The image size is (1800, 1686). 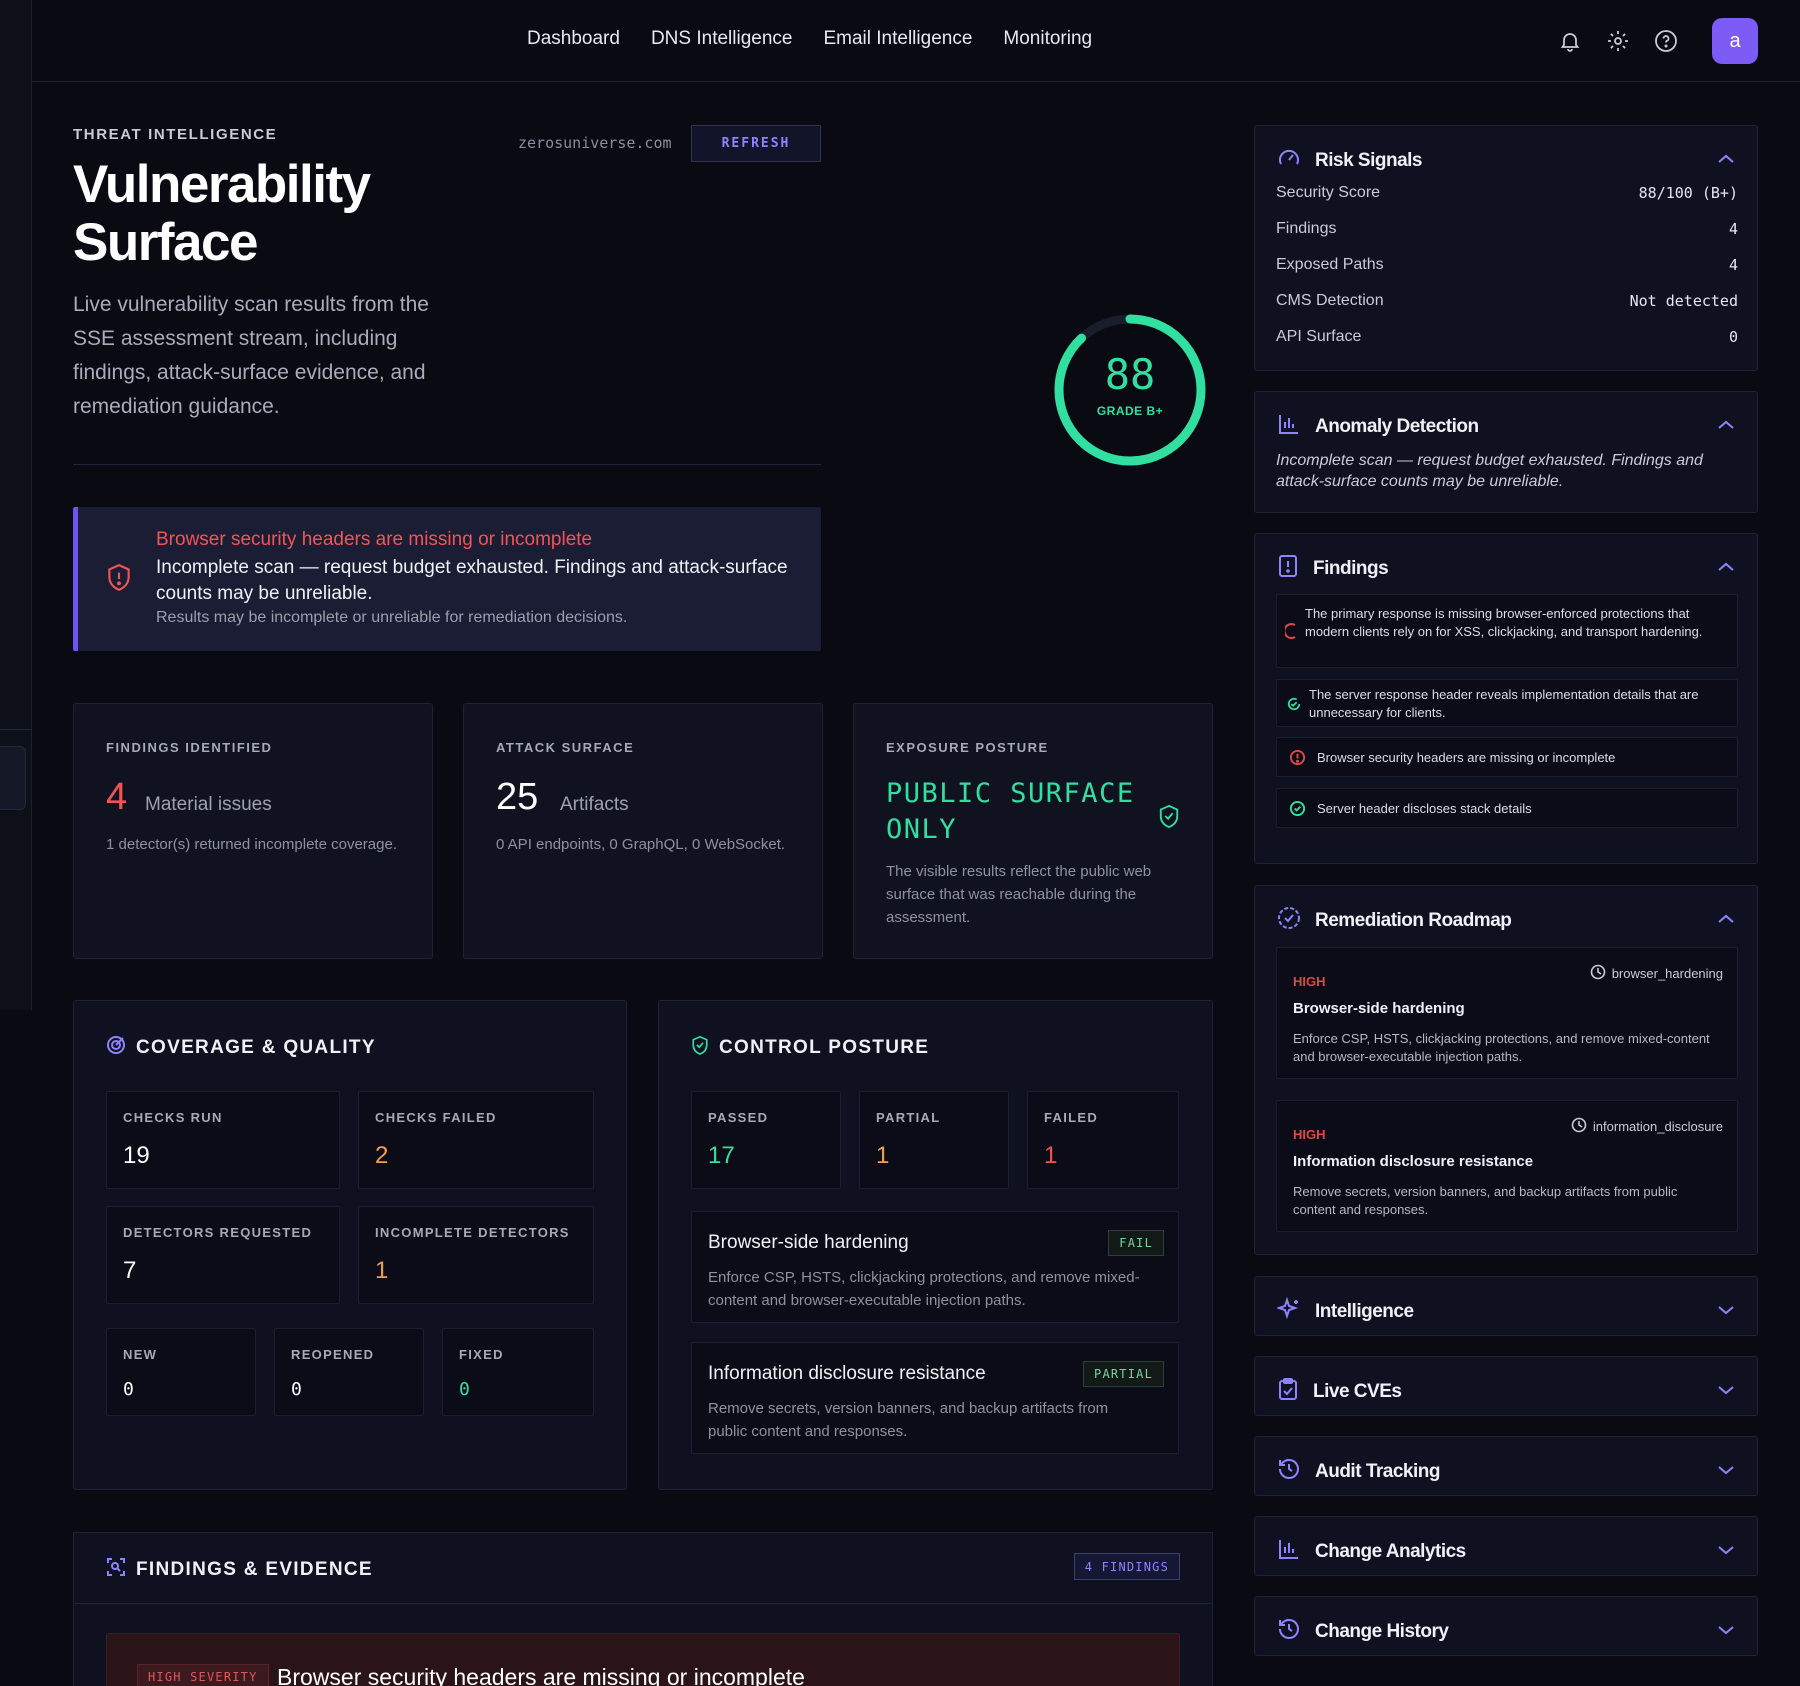 I want to click on divider, so click(x=643, y=1603).